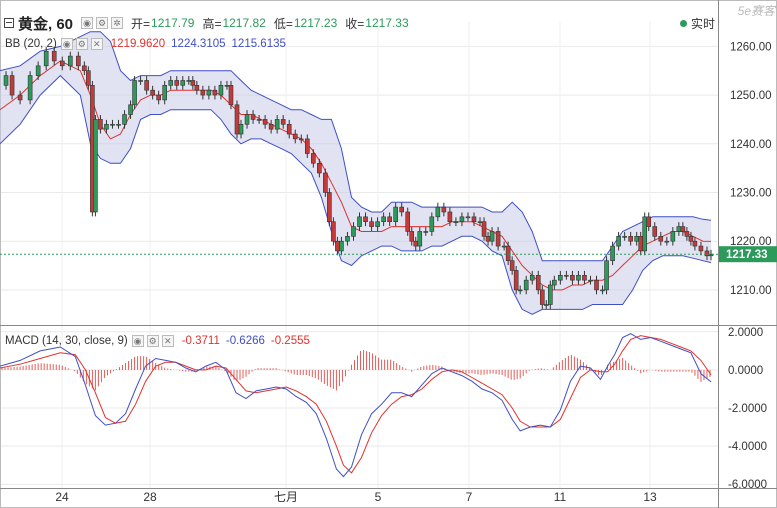 This screenshot has height=508, width=777. I want to click on macd-settings-icon: ⚙, so click(152, 341).